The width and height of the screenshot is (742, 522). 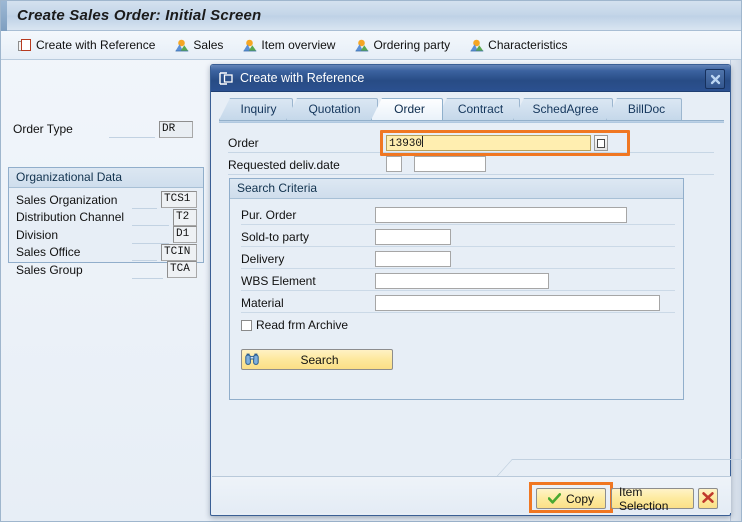 I want to click on order-type-input: DR, so click(x=176, y=129).